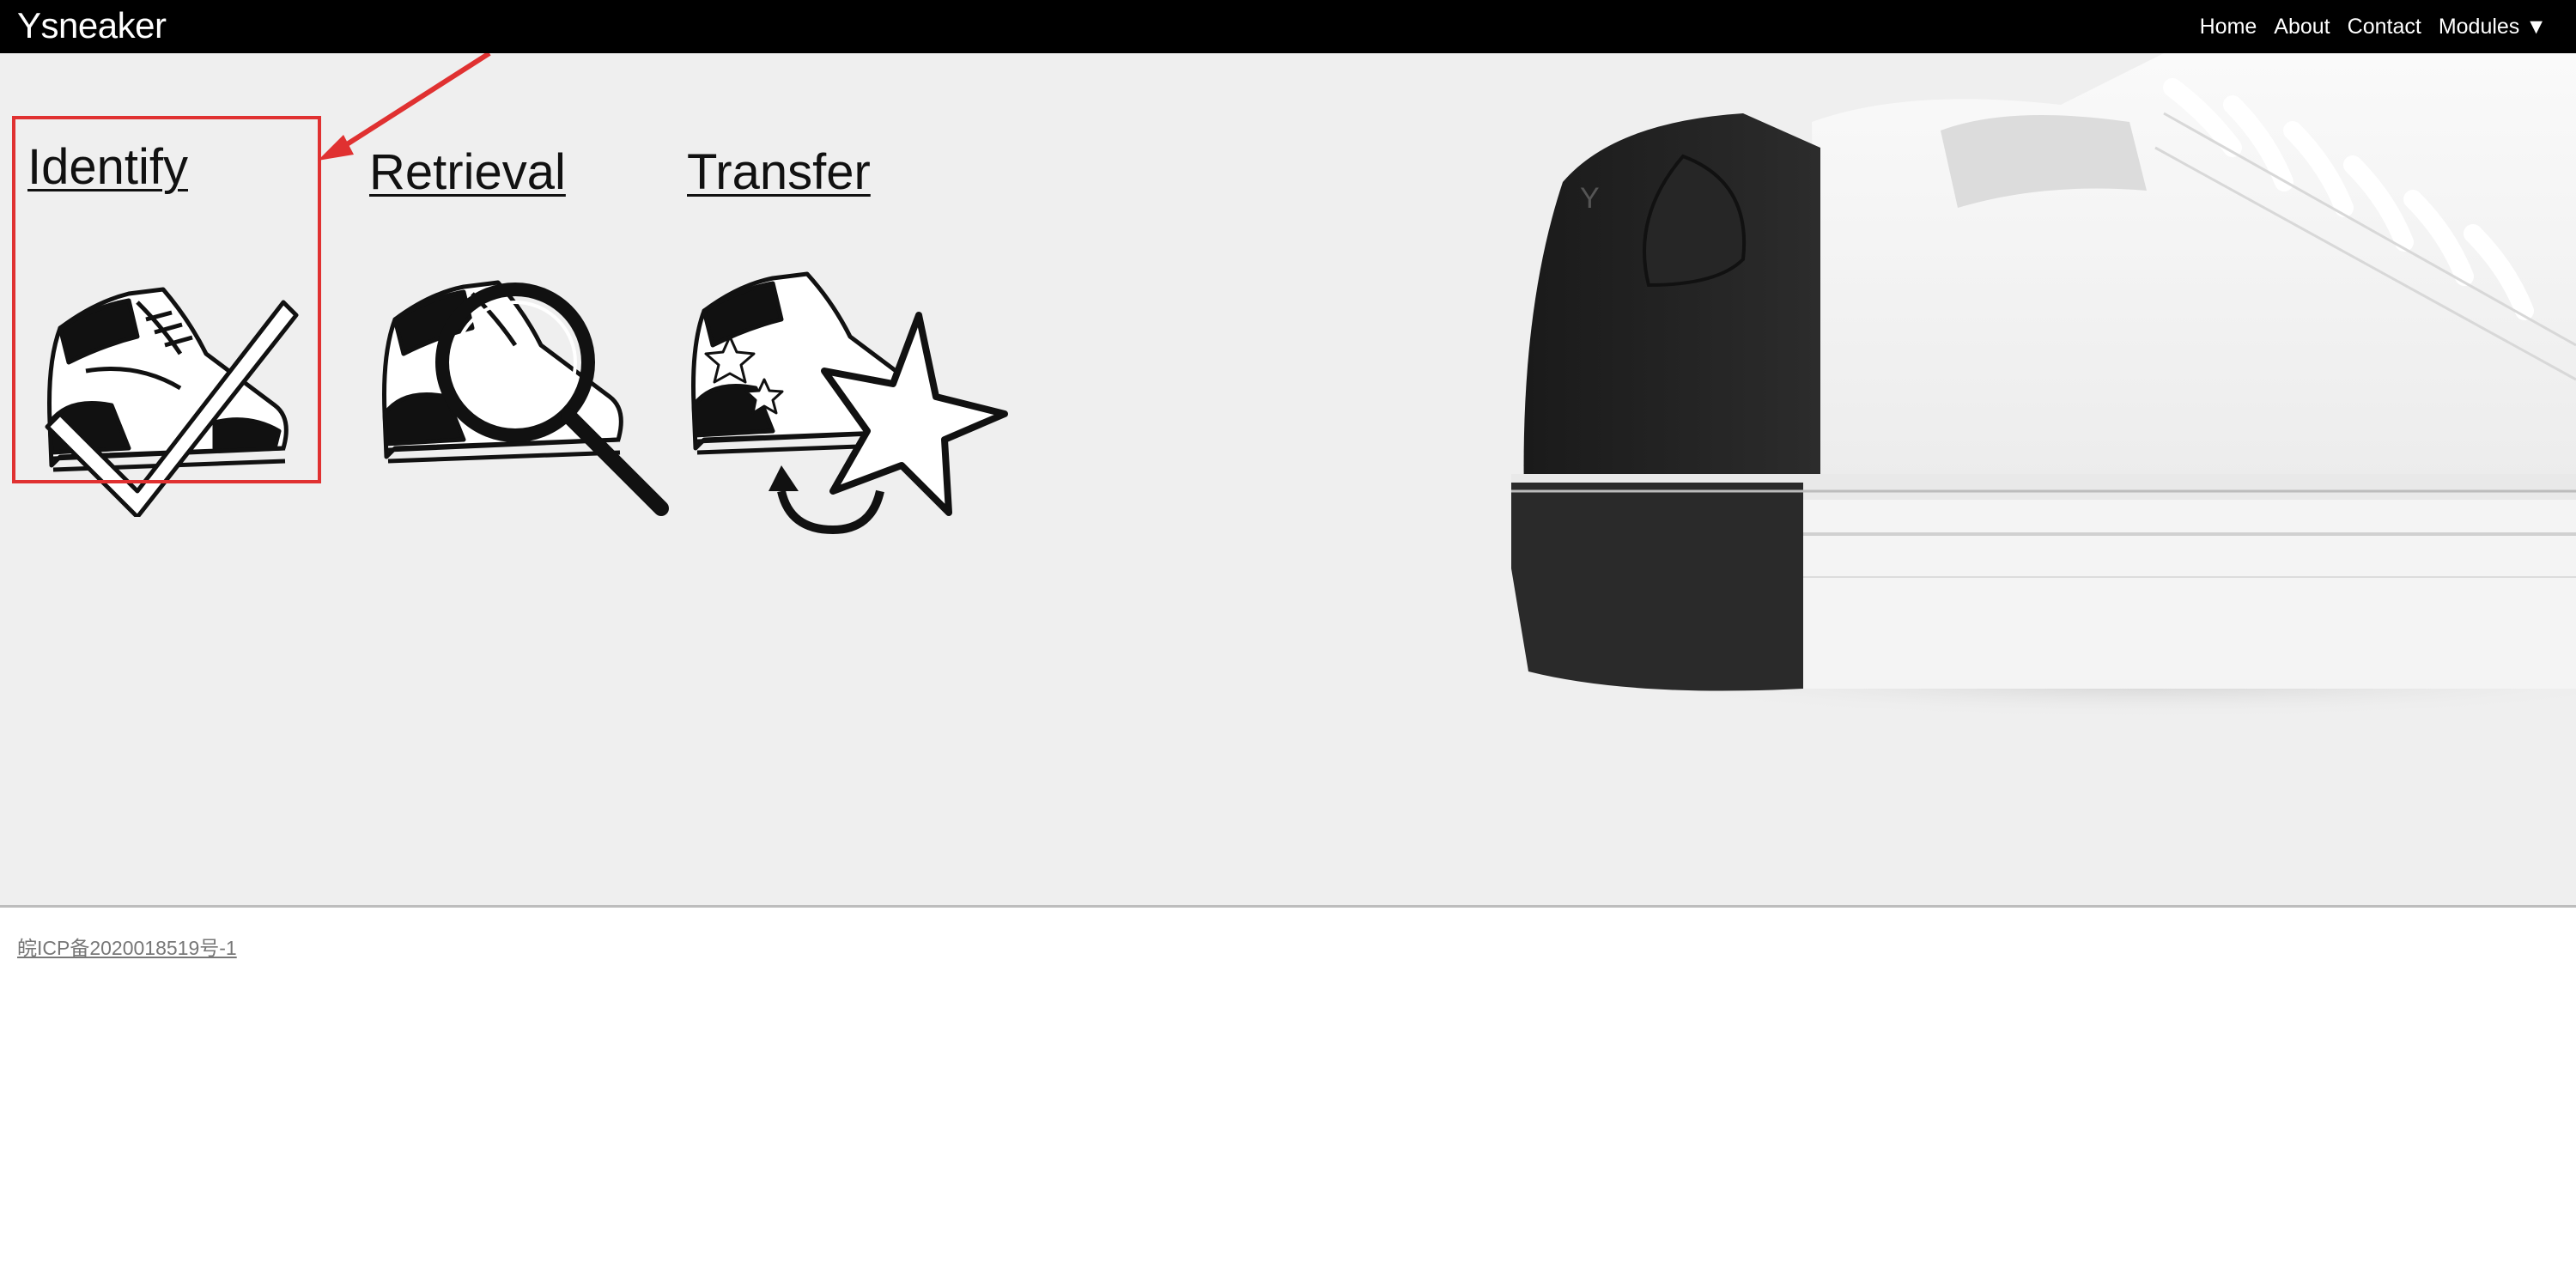  Describe the element at coordinates (1590, 198) in the screenshot. I see `svg-text: Y` at that location.